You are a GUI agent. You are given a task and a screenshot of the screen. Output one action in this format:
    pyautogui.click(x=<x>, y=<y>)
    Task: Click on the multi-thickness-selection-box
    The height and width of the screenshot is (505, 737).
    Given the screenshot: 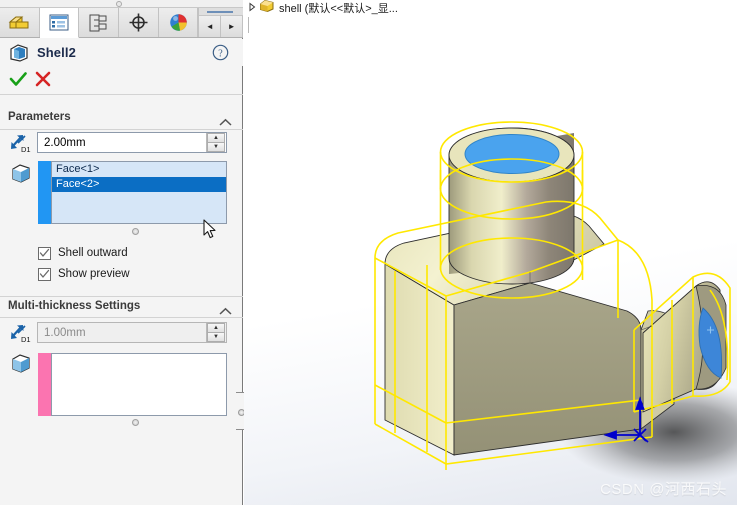 What is the action you would take?
    pyautogui.click(x=132, y=384)
    